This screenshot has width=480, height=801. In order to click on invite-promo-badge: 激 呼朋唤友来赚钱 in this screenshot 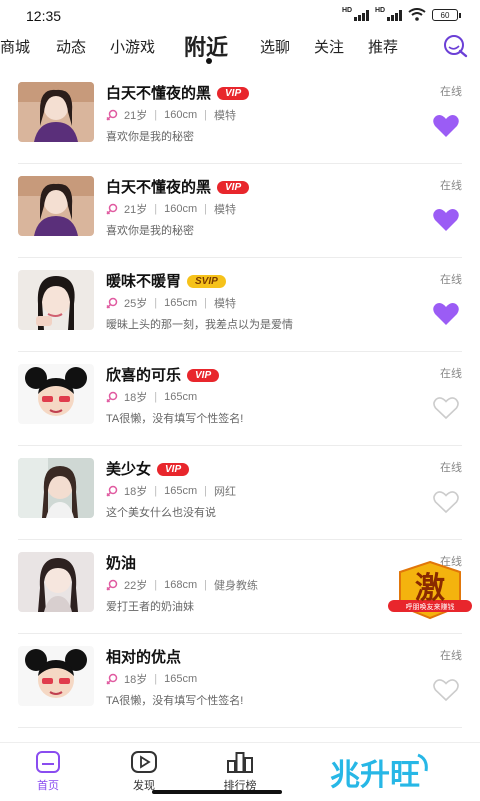, I will do `click(430, 591)`.